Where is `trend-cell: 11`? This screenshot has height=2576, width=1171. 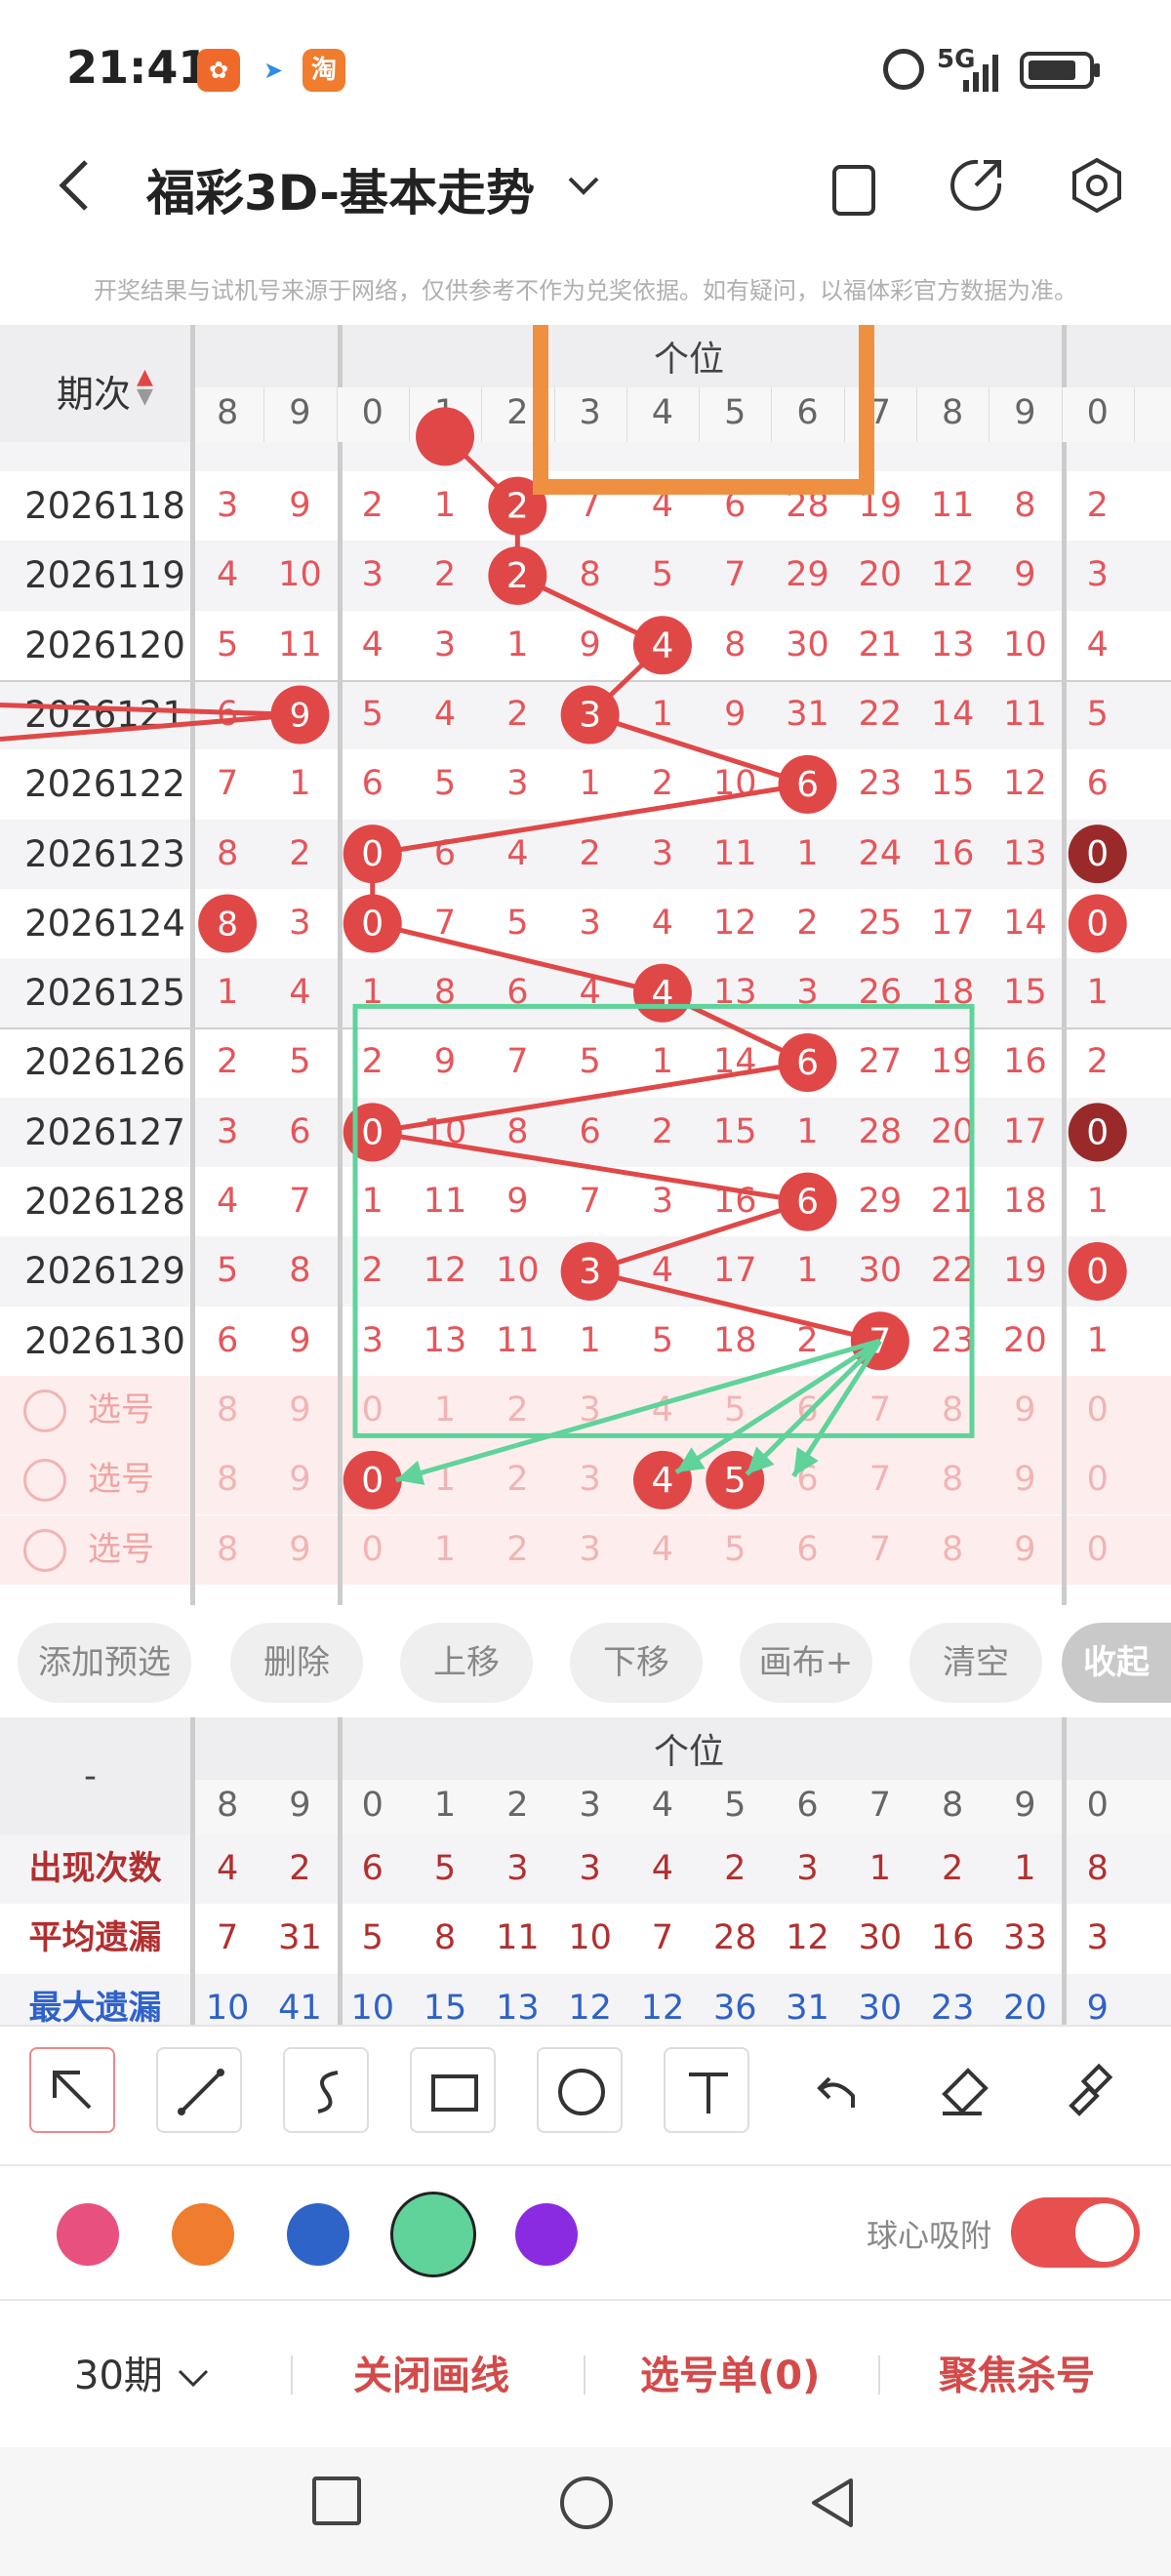
trend-cell: 11 is located at coordinates (1025, 714).